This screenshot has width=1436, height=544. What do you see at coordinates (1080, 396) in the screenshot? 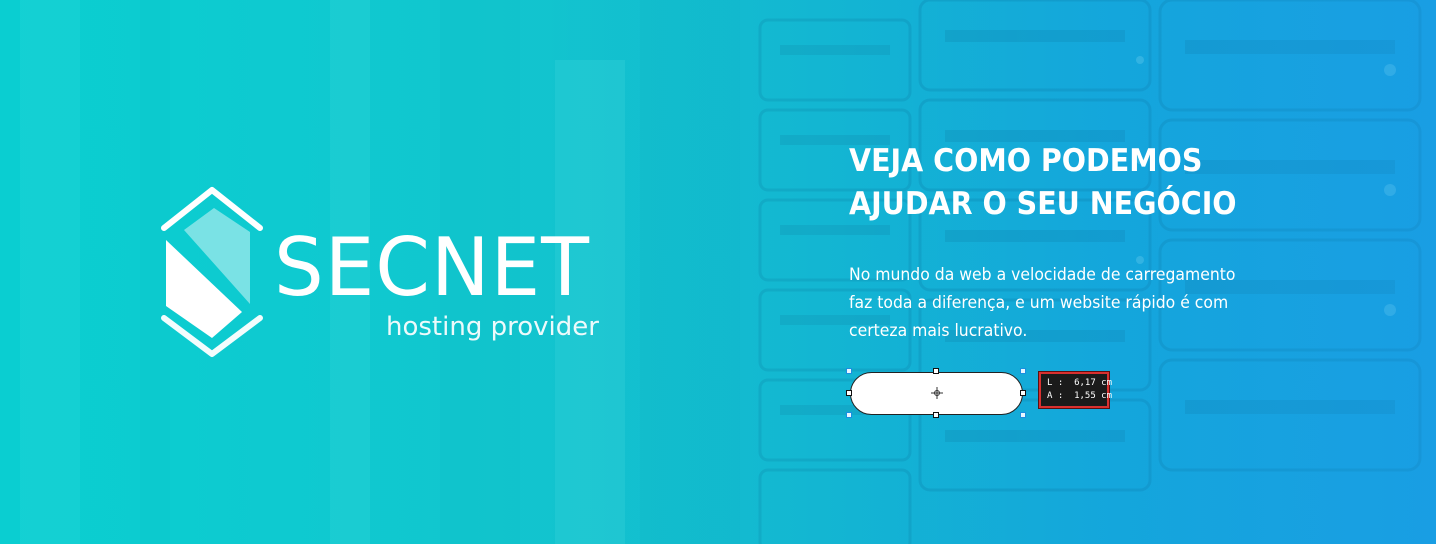
I see `height-readout: A : 1,55 cm` at bounding box center [1080, 396].